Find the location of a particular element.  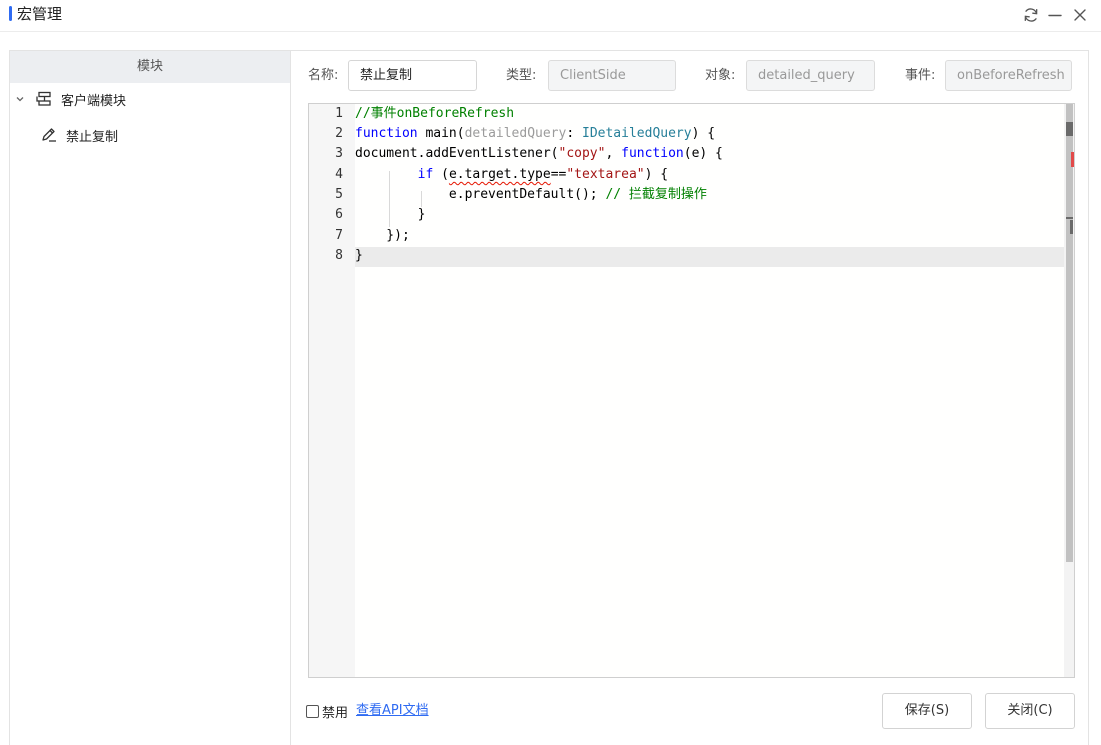

minimize-icon is located at coordinates (1055, 15).